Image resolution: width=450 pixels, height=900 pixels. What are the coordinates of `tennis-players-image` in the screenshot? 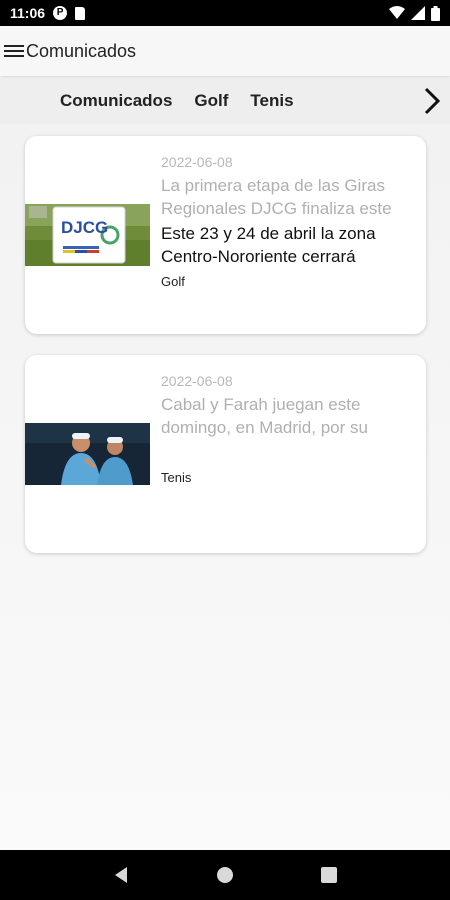 It's located at (87, 454).